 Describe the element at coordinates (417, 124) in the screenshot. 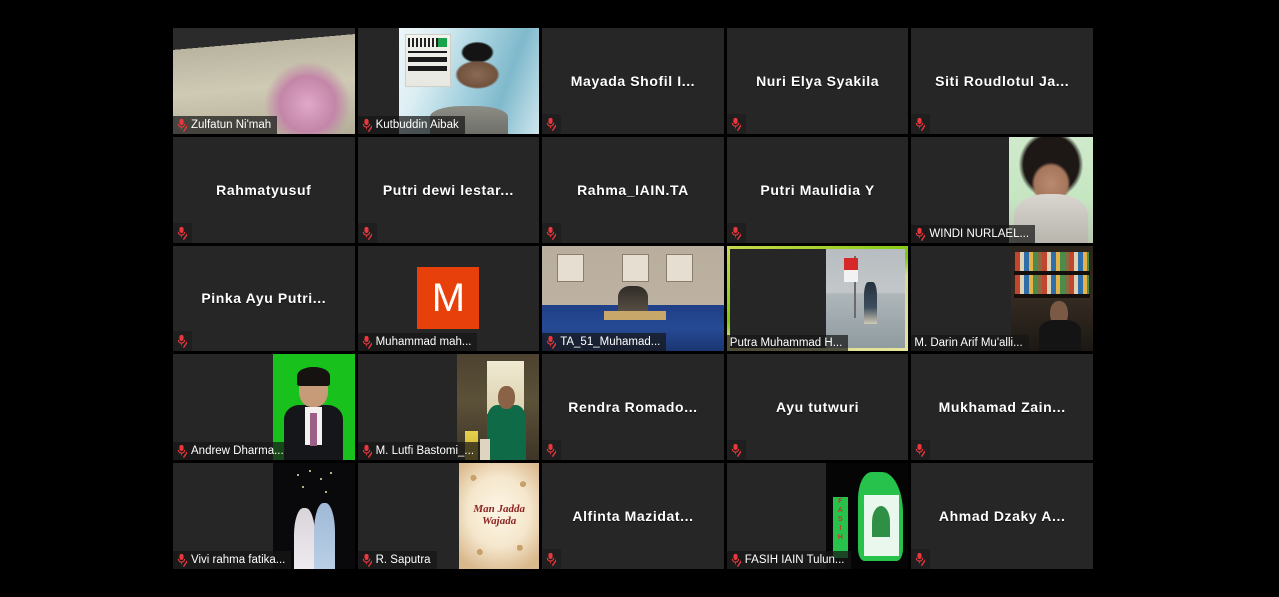

I see `participant-name: Kutbuddin Aibak` at that location.